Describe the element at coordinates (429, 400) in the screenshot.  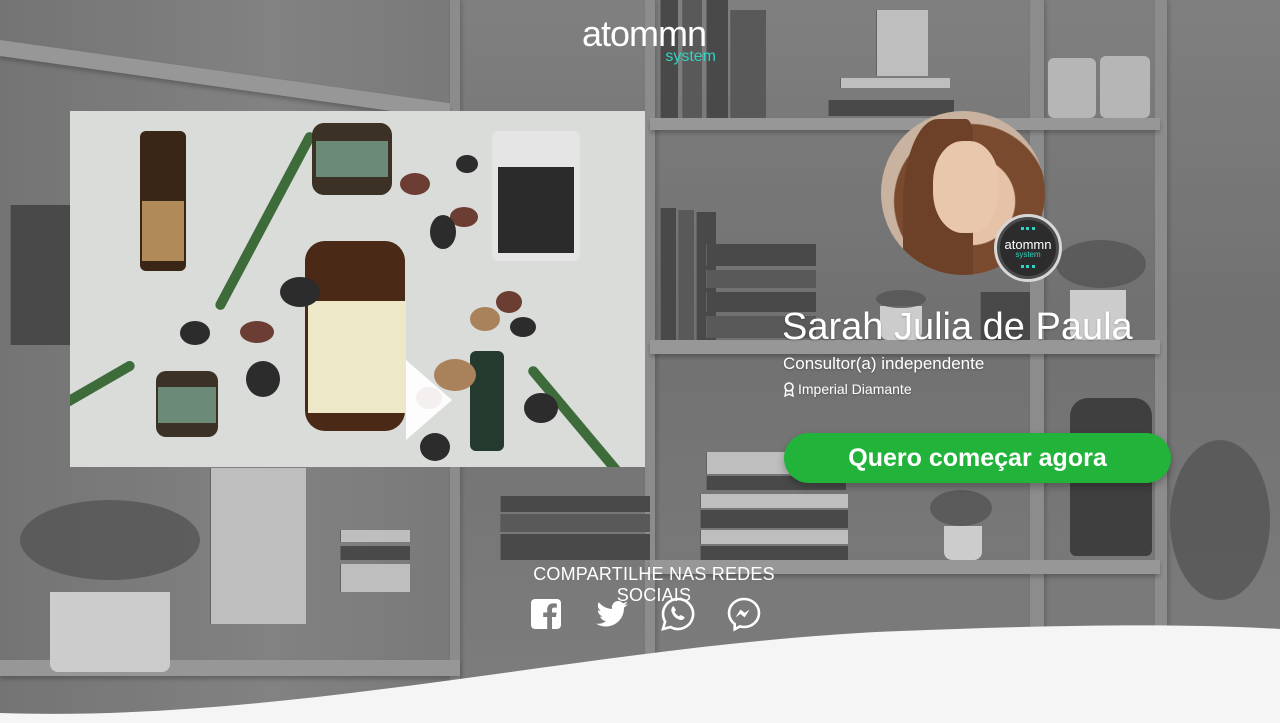
I see `play-icon` at that location.